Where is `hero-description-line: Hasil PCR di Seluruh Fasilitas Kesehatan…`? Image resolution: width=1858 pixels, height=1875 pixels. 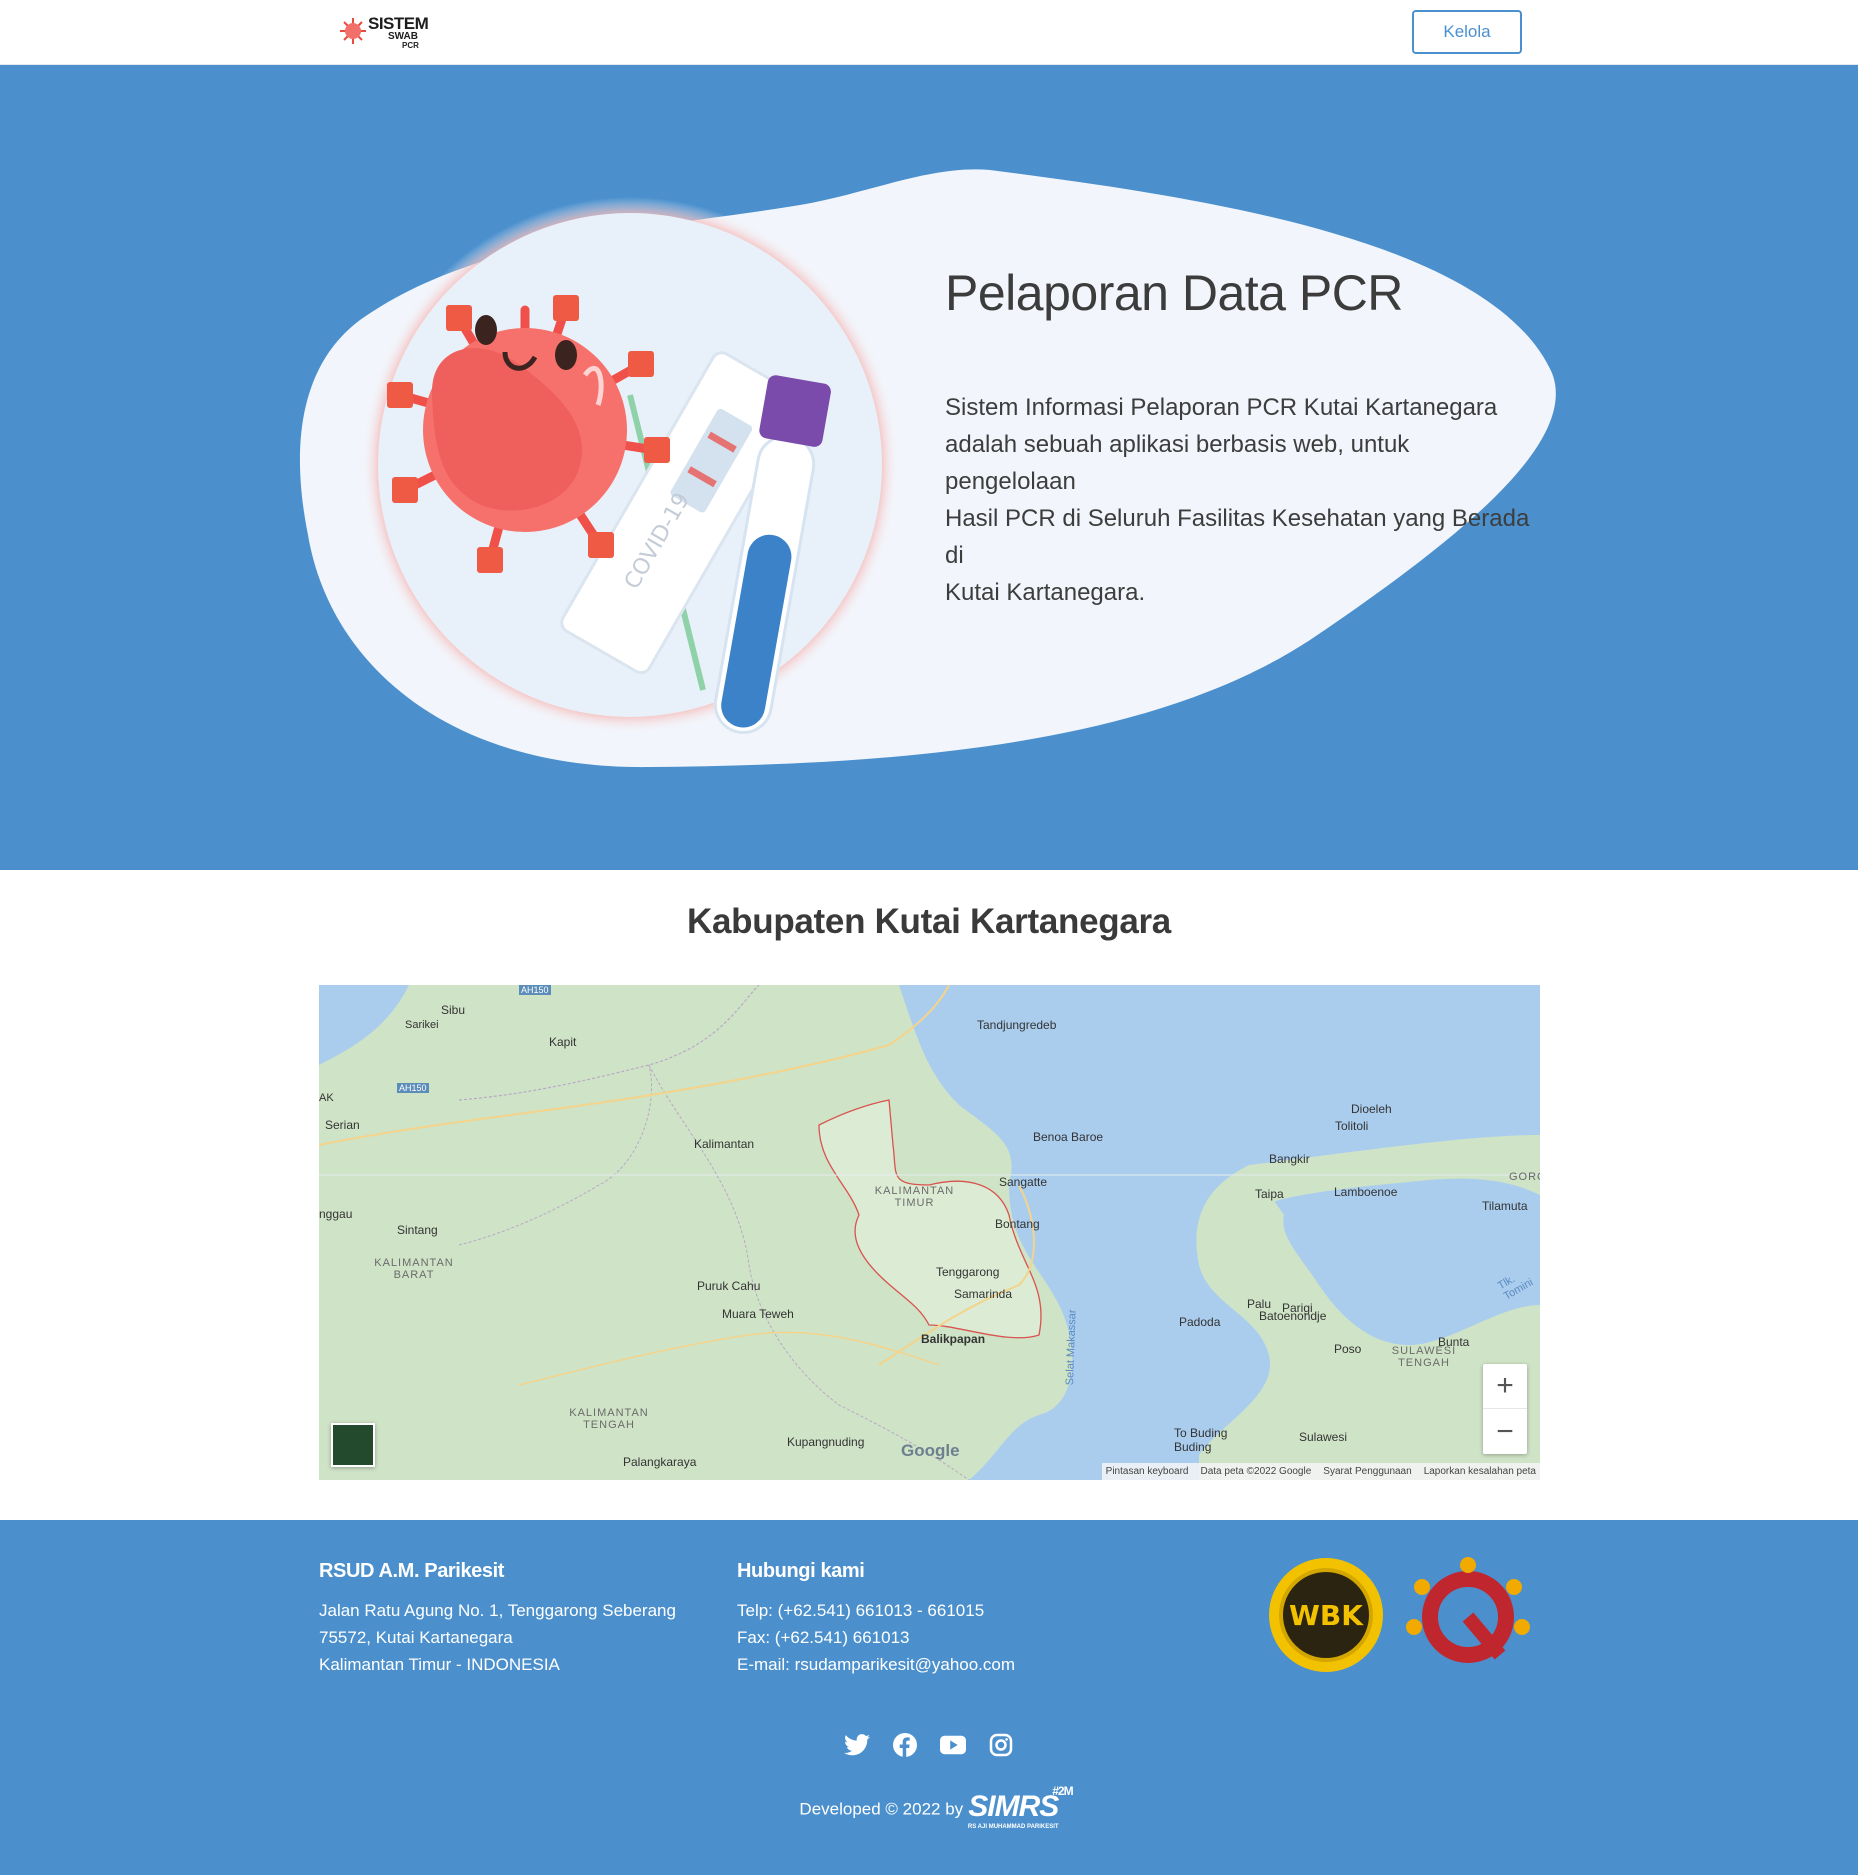
hero-description-line: Hasil PCR di Seluruh Fasilitas Kesehatan… is located at coordinates (1237, 518).